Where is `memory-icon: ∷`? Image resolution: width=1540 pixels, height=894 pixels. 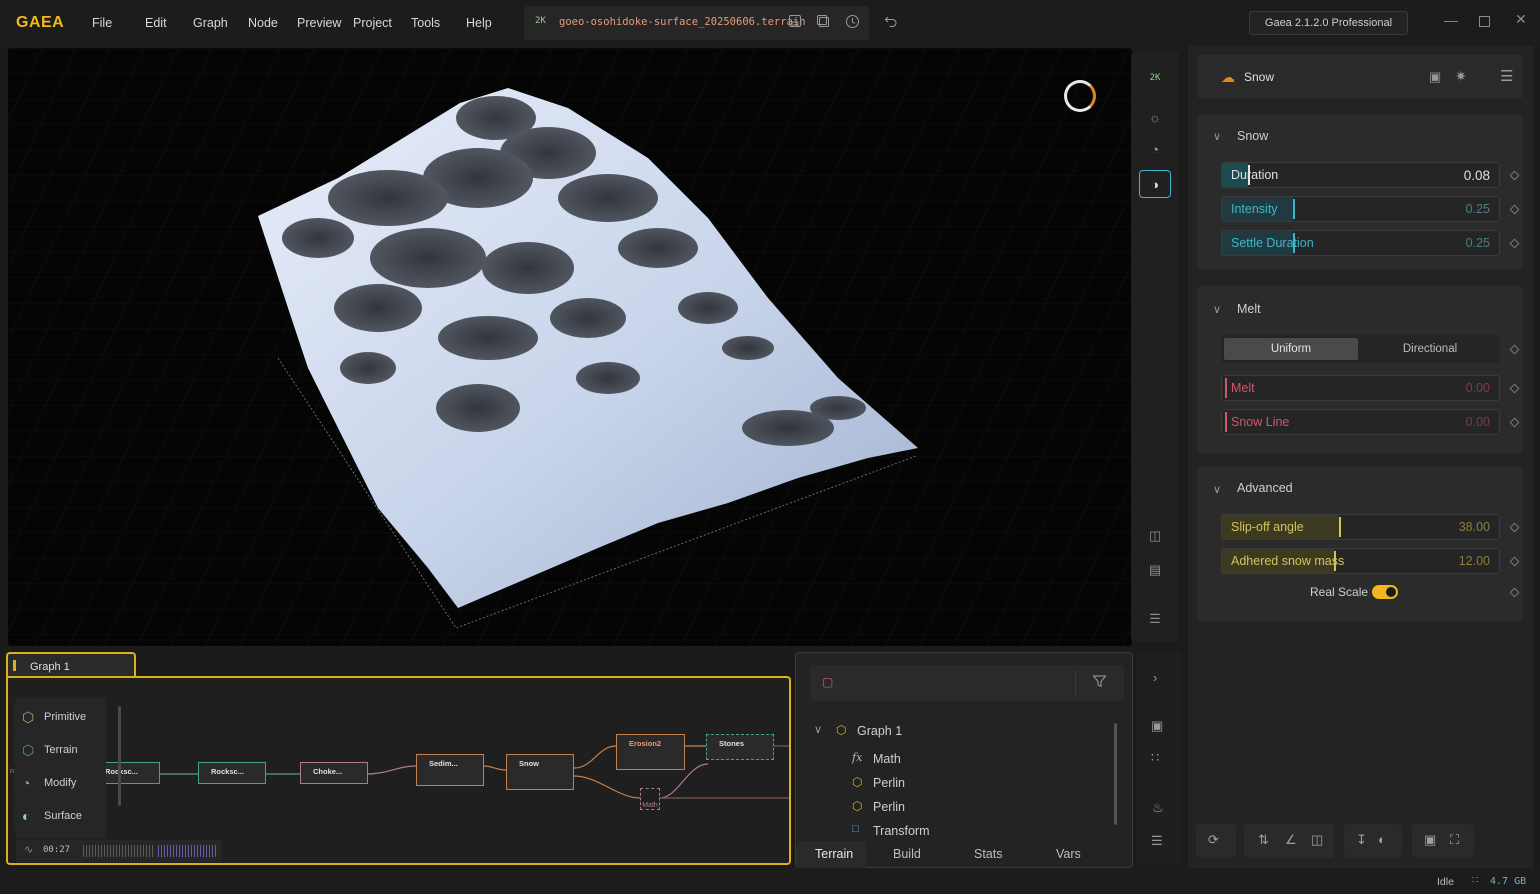 memory-icon: ∷ is located at coordinates (1475, 880).